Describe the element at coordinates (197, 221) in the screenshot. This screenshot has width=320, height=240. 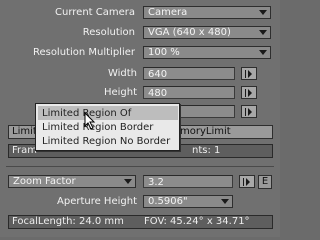
I see `fov-readout: FOV: 45.24° x 34.71°` at that location.